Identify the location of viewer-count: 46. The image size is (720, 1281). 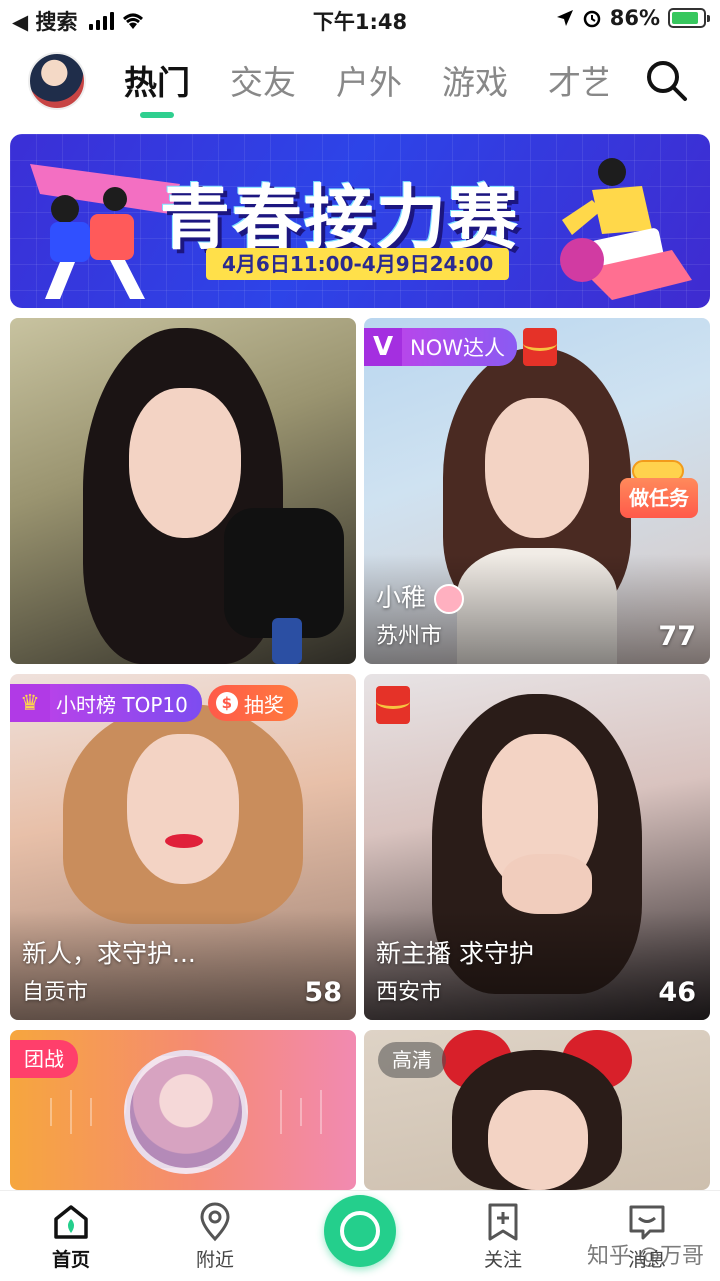
(677, 992).